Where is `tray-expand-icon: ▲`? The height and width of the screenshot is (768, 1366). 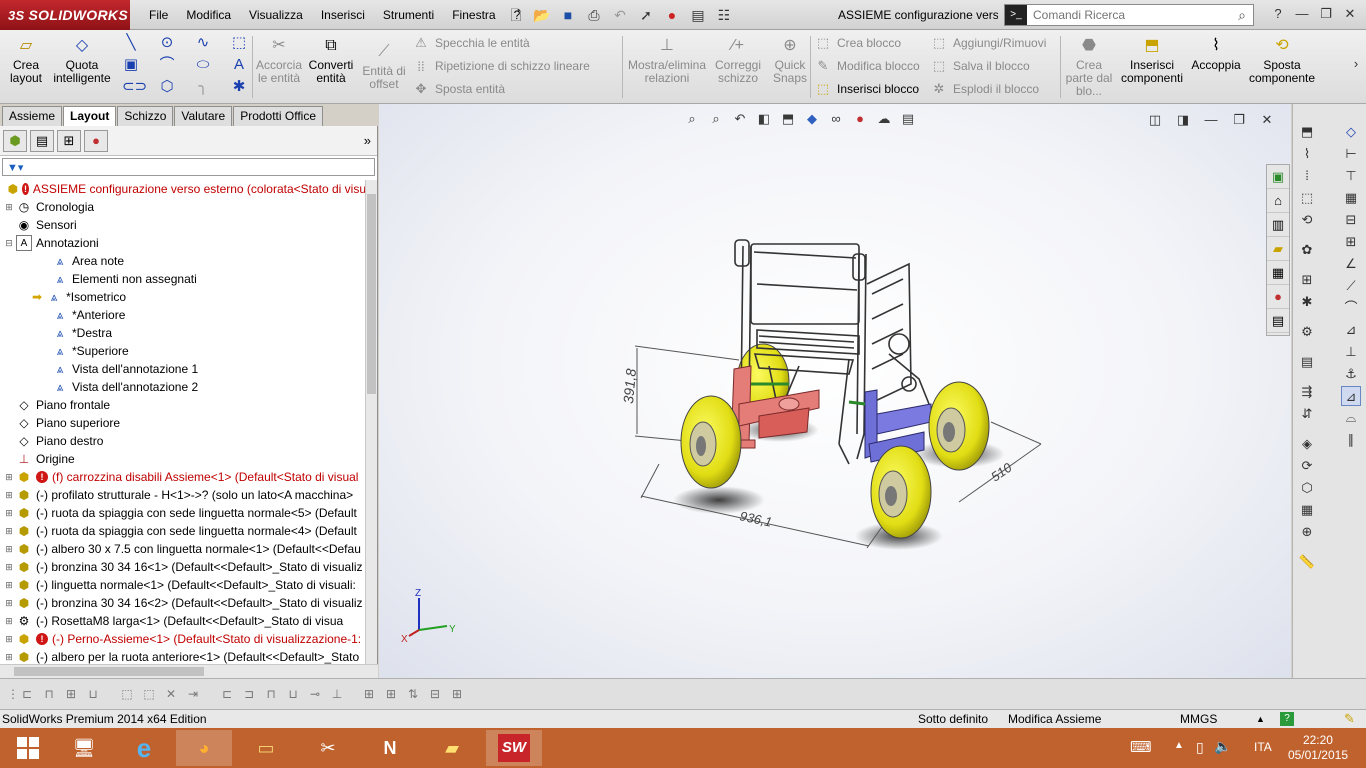 tray-expand-icon: ▲ is located at coordinates (1179, 745).